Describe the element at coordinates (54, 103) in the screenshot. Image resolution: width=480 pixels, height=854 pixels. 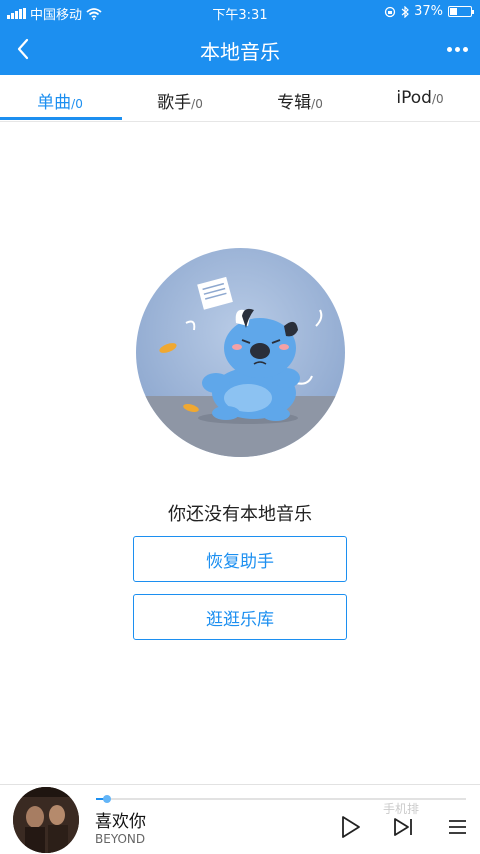
I see `tab-label: 单曲` at that location.